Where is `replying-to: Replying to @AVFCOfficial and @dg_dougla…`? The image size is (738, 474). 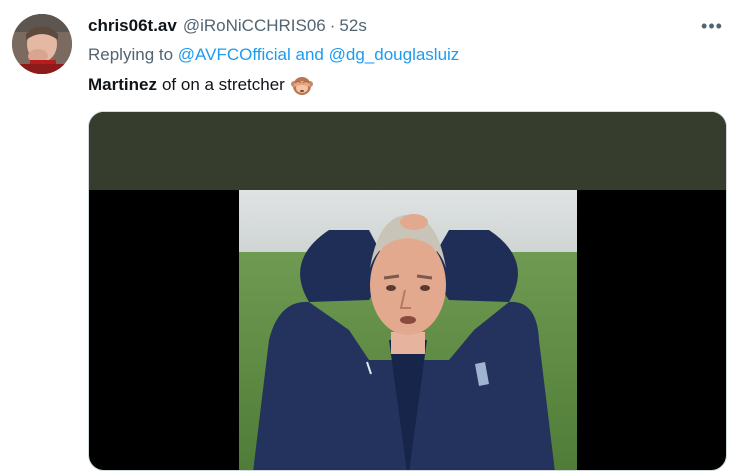 replying-to: Replying to @AVFCOfficial and @dg_dougla… is located at coordinates (273, 55).